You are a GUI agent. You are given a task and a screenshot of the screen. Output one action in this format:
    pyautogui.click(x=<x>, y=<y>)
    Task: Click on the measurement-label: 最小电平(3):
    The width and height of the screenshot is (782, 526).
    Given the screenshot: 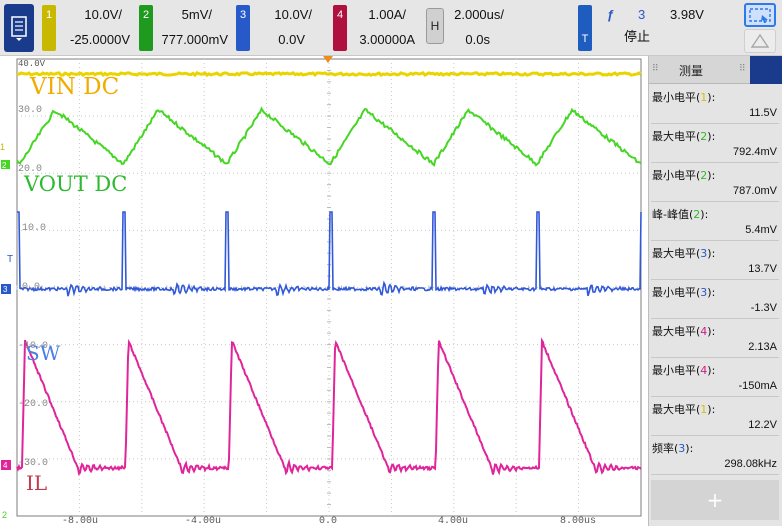 What is the action you would take?
    pyautogui.click(x=684, y=292)
    